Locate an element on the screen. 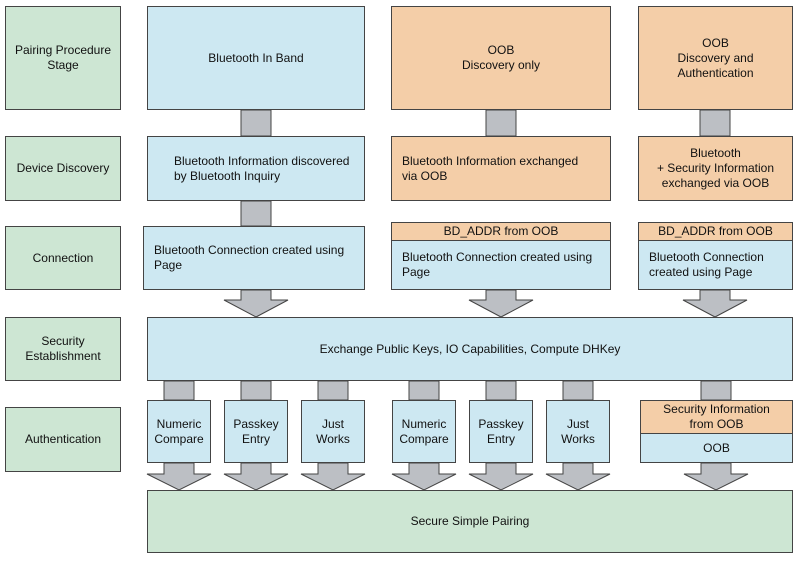 The width and height of the screenshot is (799, 562). oob-discovery-bd-addr: BD_ADDR from OOB is located at coordinates (501, 231).